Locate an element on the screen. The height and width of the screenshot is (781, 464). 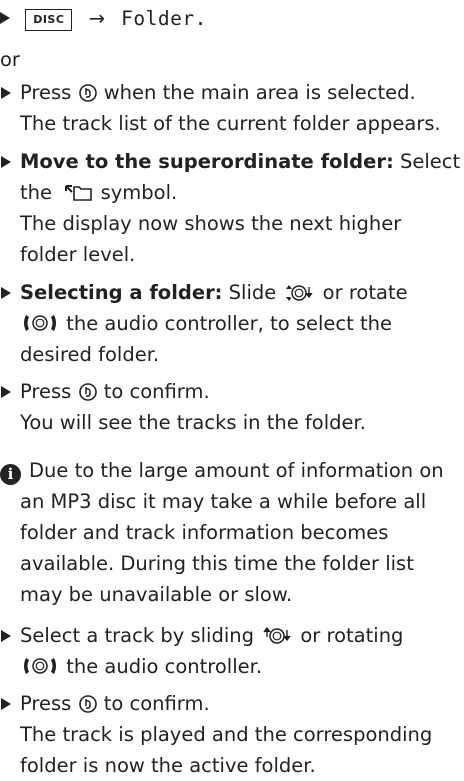
bold-heading: Move to the superordinate folder: is located at coordinates (207, 161).